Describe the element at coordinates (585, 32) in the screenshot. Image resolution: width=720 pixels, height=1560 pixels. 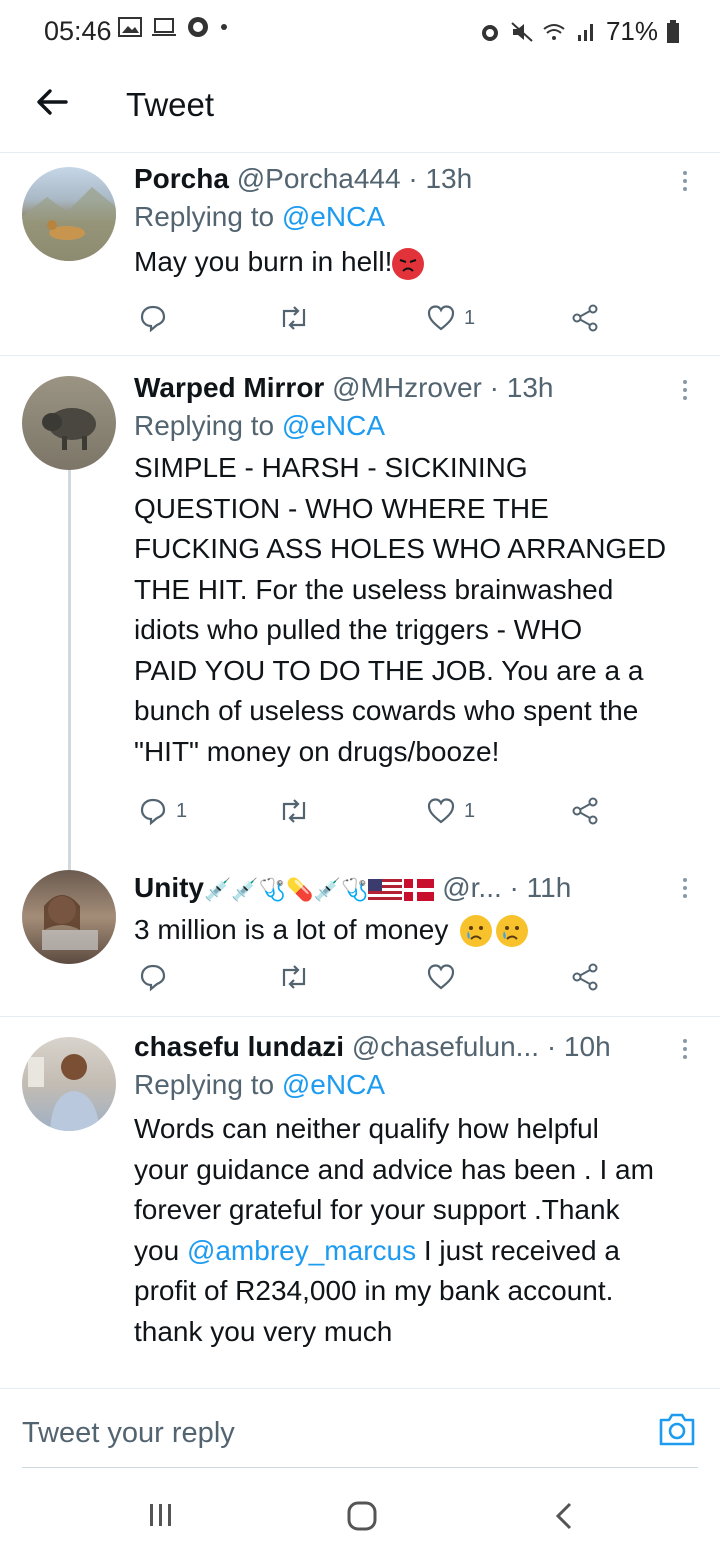
I see `signal-icon` at that location.